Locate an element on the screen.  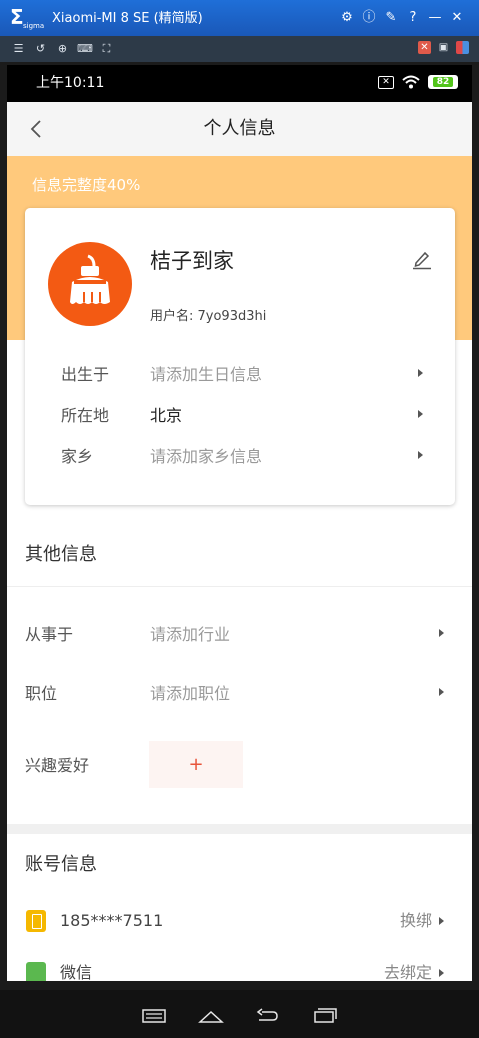
list-icon: ☰ is located at coordinates (18, 48).